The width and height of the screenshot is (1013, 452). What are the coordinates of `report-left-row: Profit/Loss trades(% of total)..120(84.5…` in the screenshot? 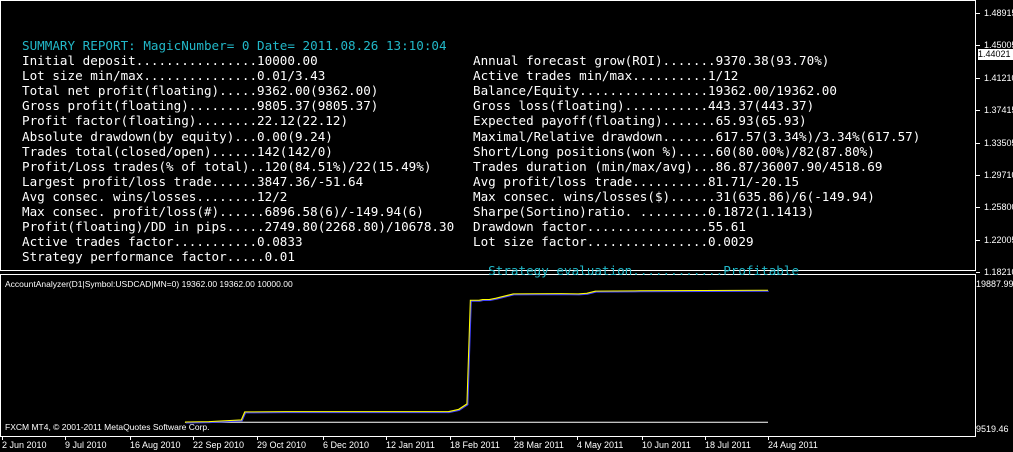 It's located at (227, 166).